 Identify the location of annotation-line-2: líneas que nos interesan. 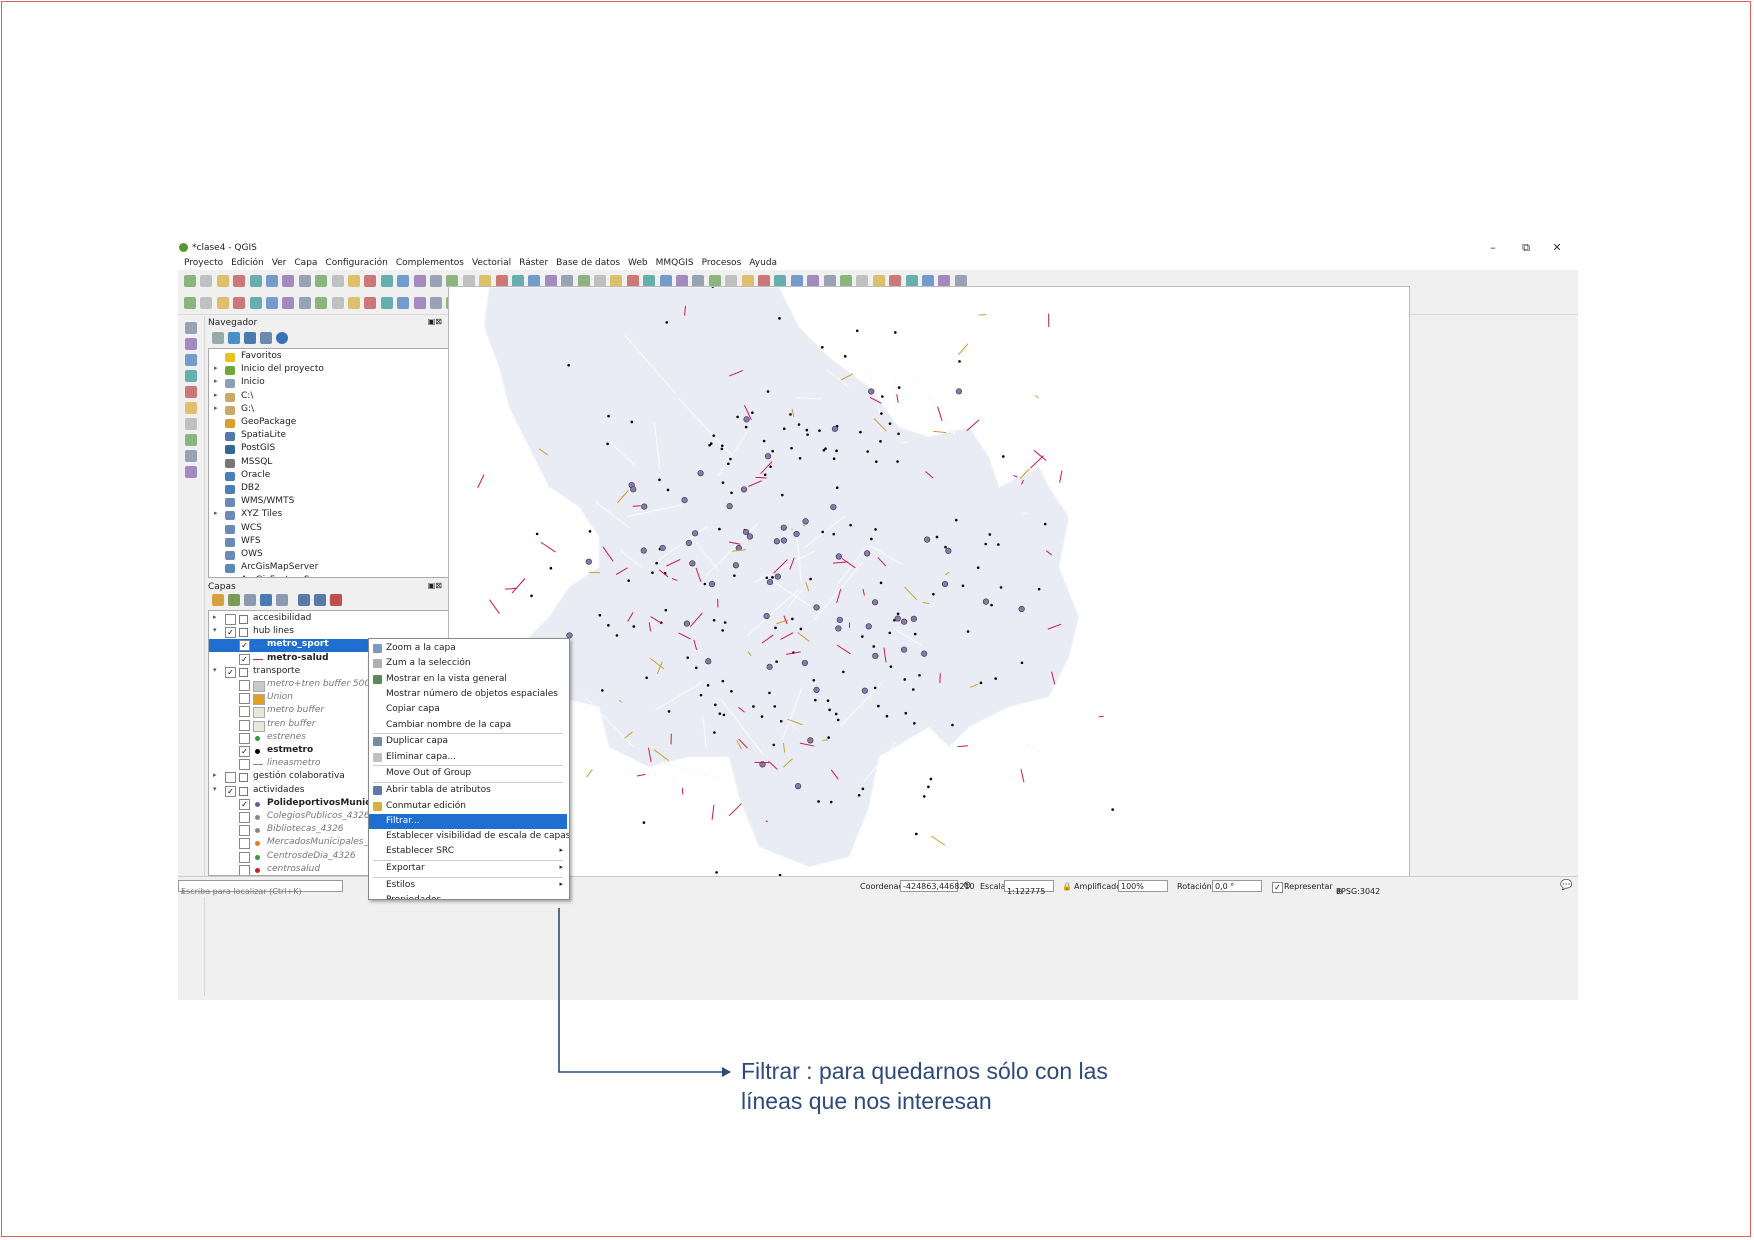
(866, 1101).